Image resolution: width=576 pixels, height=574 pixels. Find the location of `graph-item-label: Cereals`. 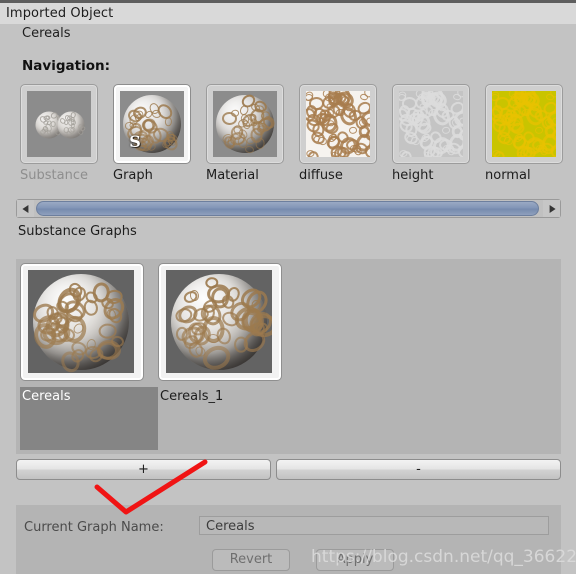

graph-item-label: Cereals is located at coordinates (46, 396).